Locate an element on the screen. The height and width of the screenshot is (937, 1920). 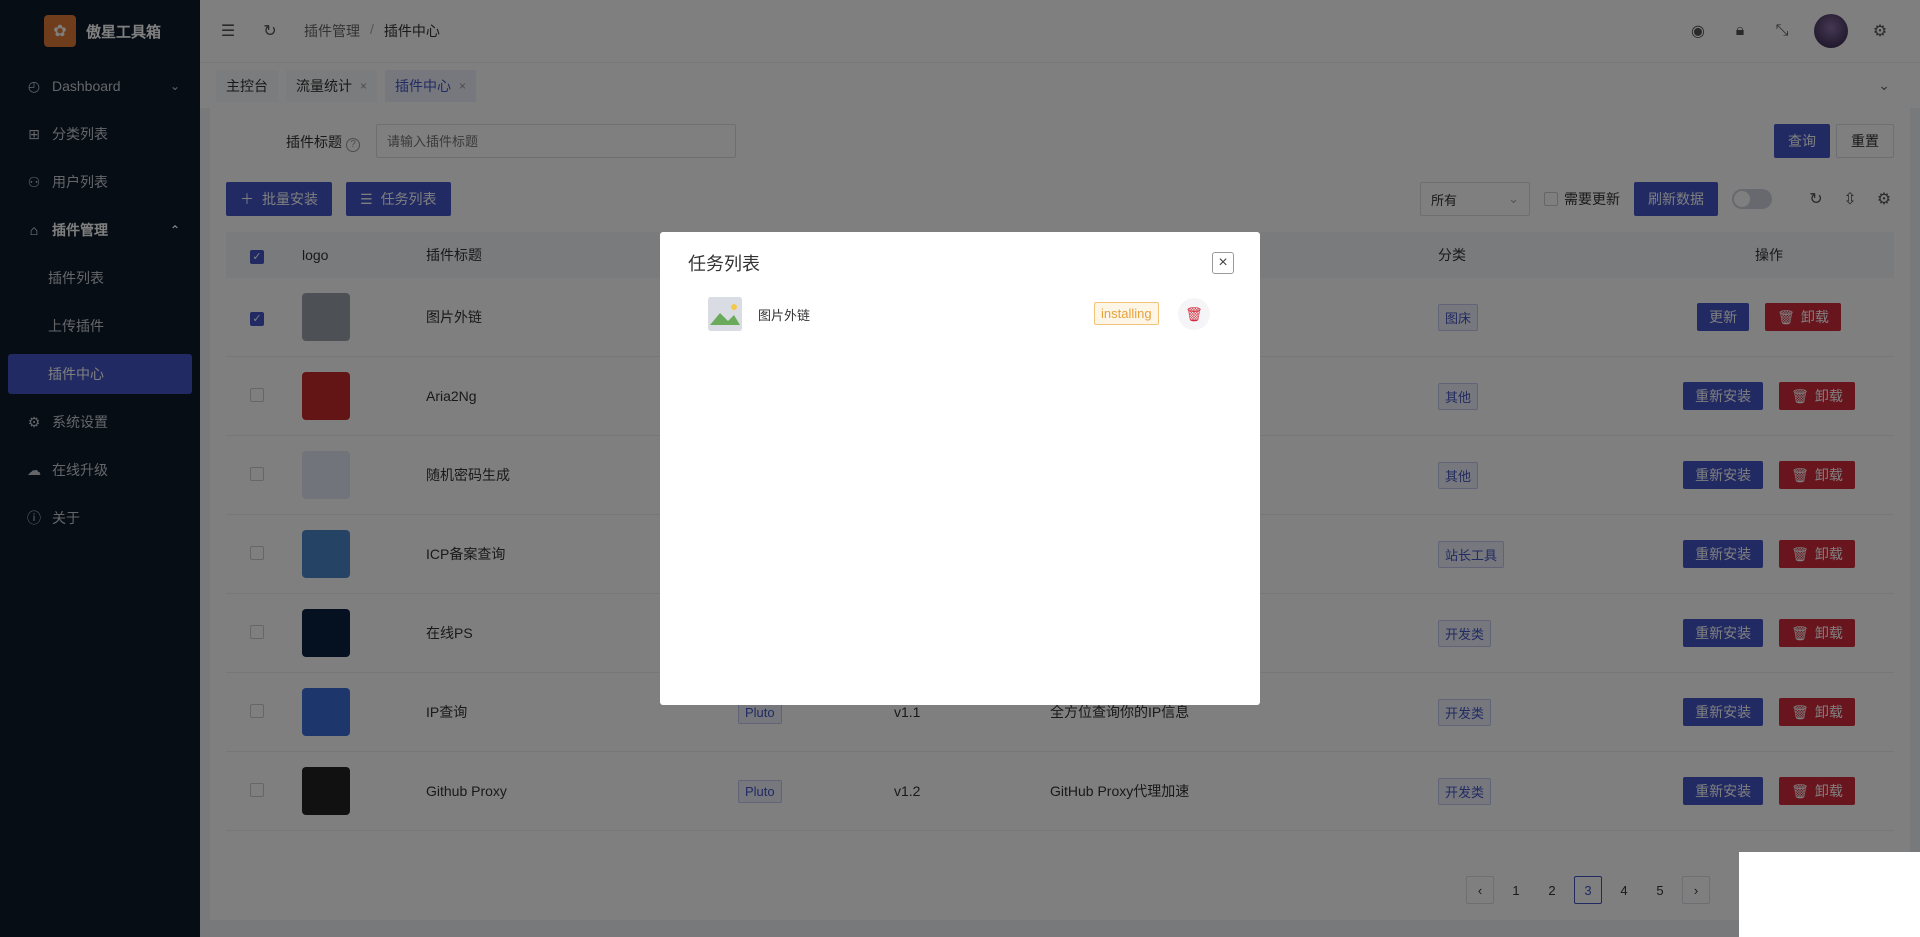
image-icon is located at coordinates (725, 314).